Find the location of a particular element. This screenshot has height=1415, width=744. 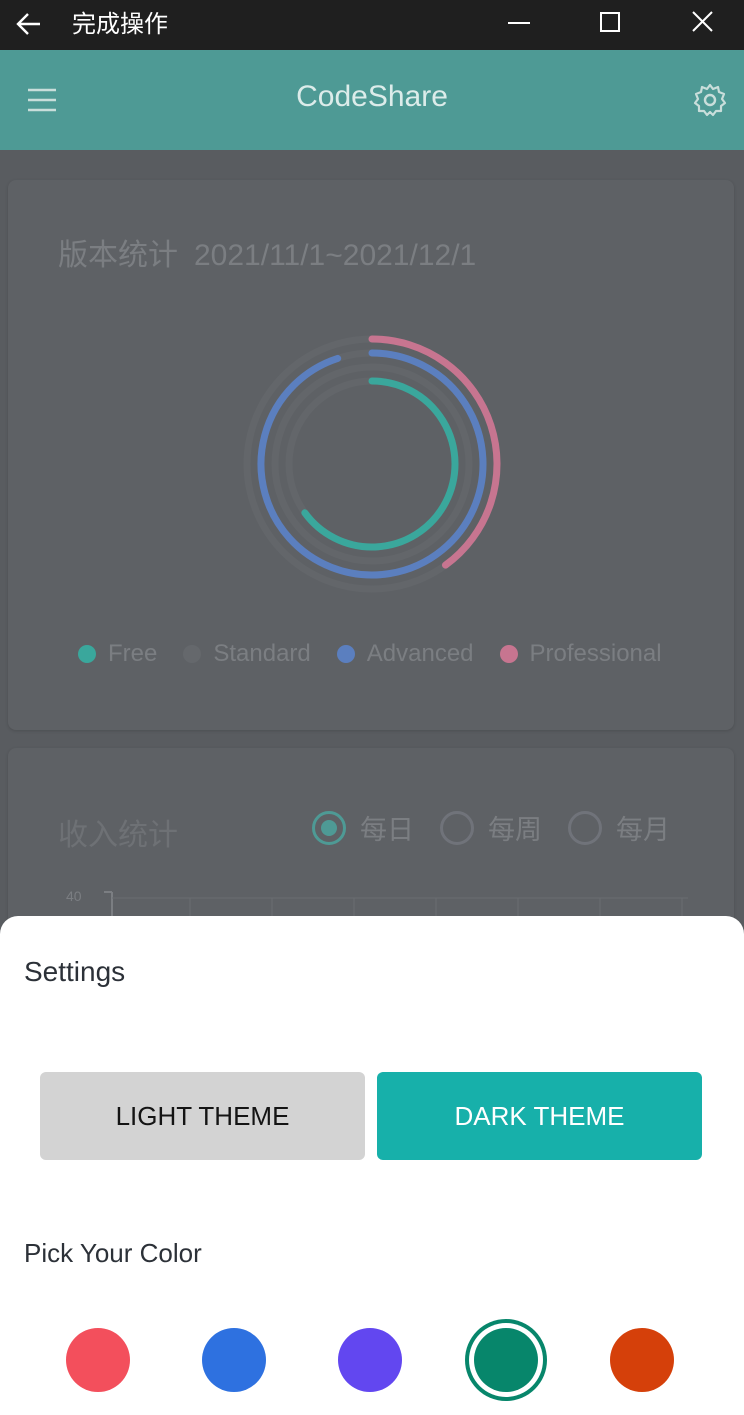

gear-icon is located at coordinates (710, 100).